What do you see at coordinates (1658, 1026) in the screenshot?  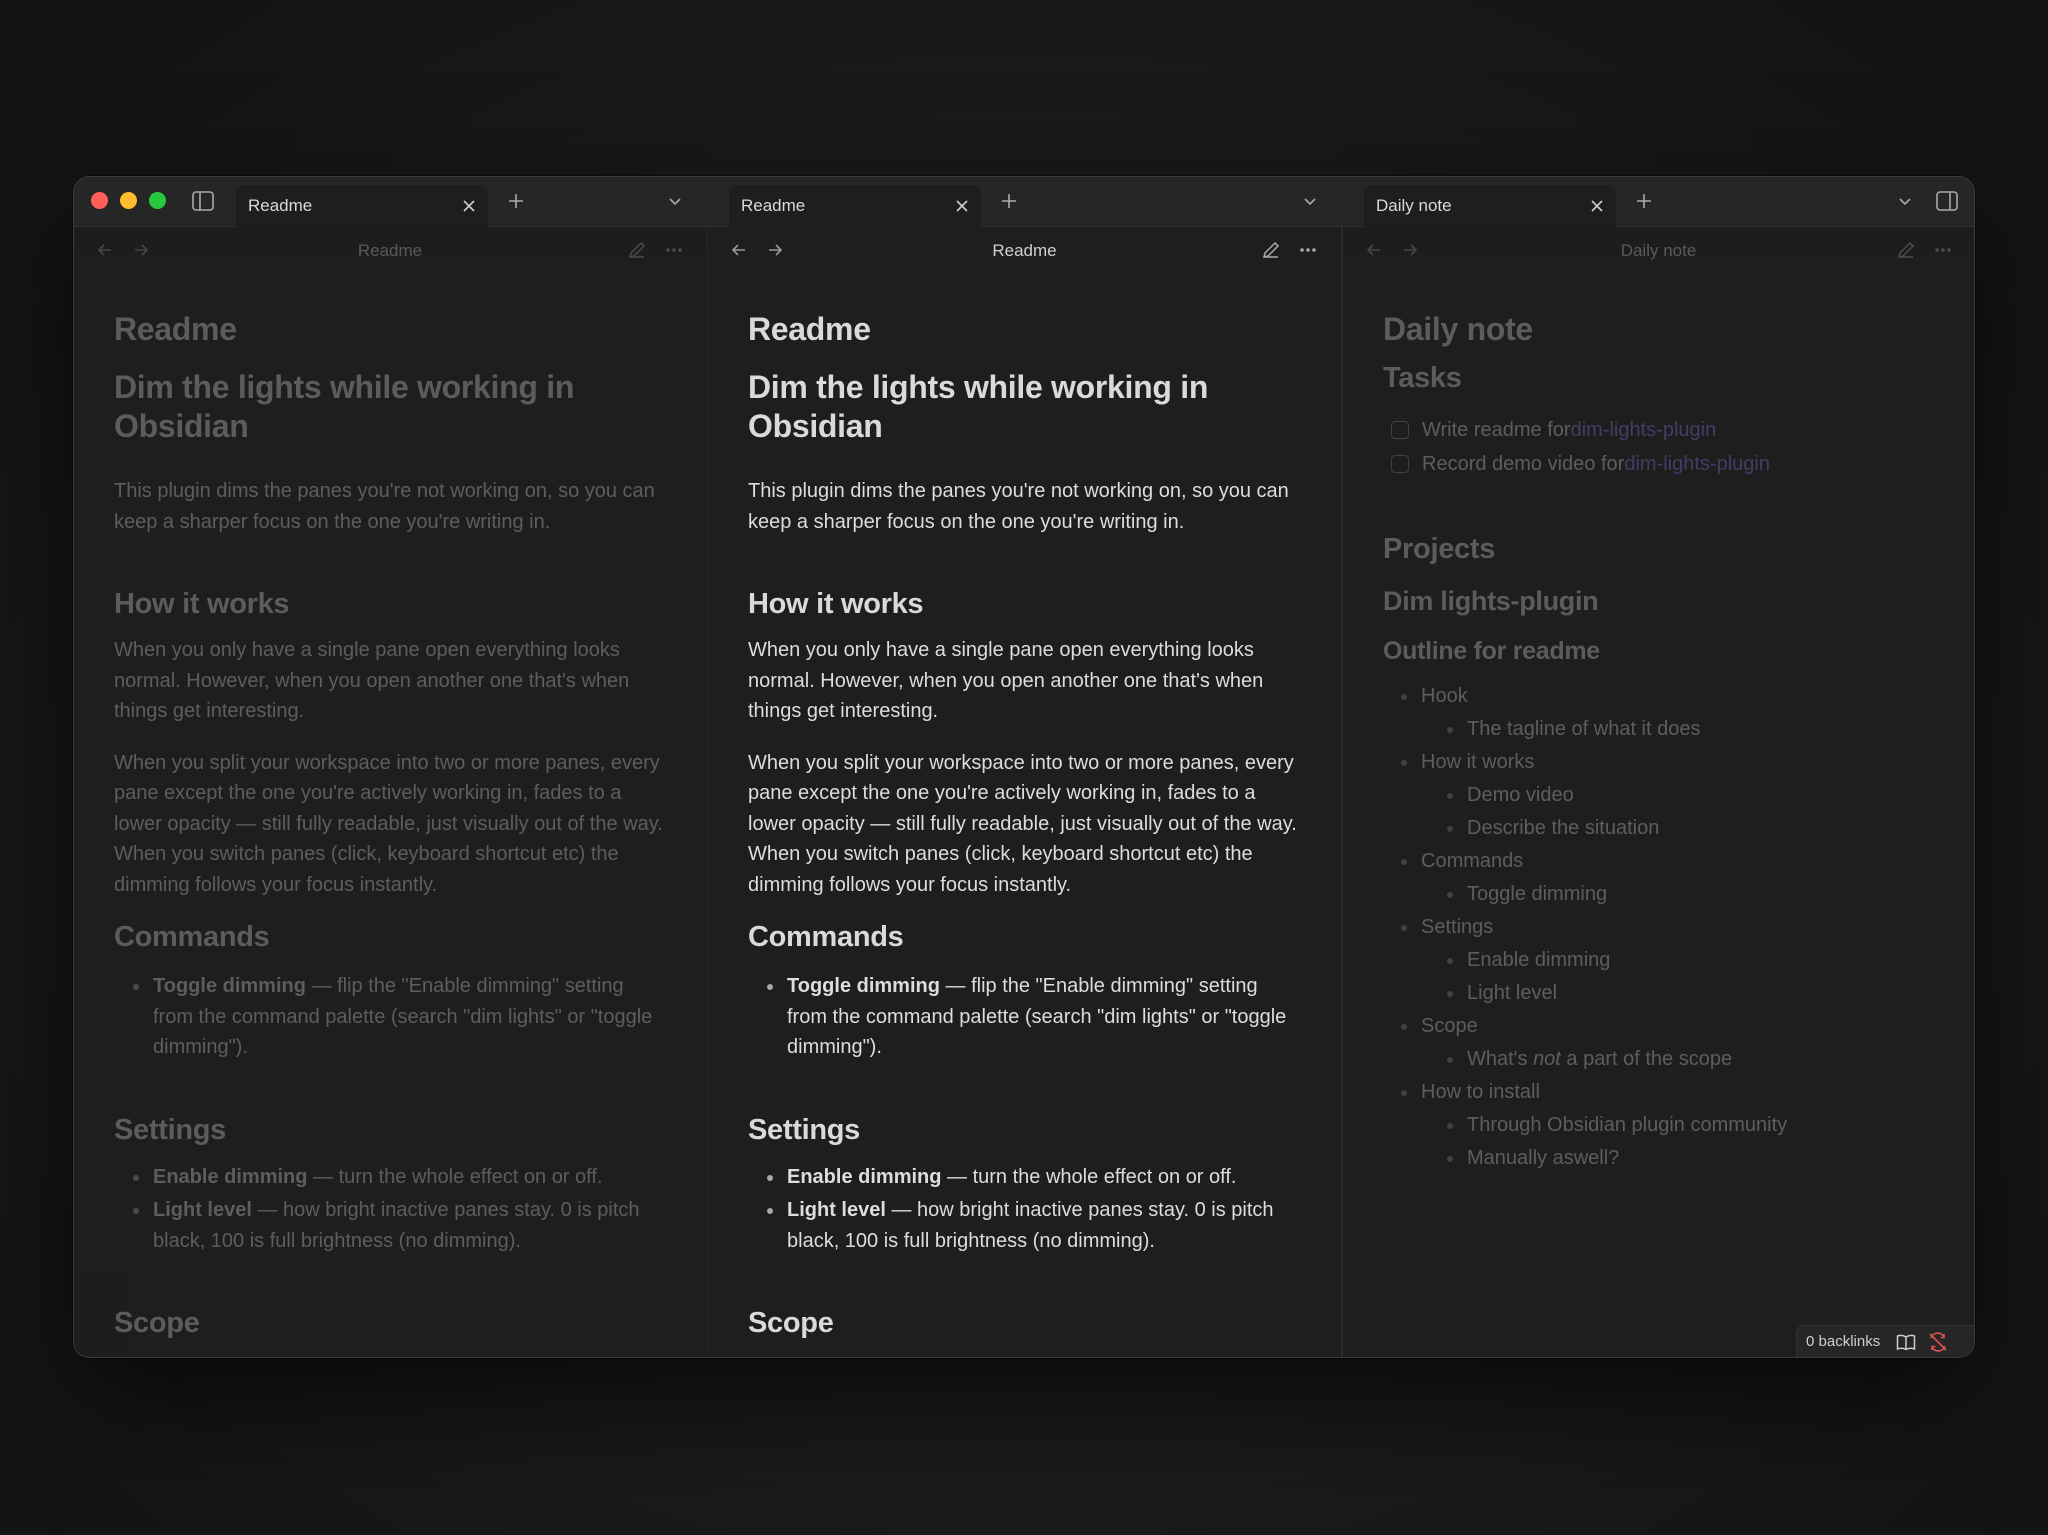 I see `list-item: Scope` at bounding box center [1658, 1026].